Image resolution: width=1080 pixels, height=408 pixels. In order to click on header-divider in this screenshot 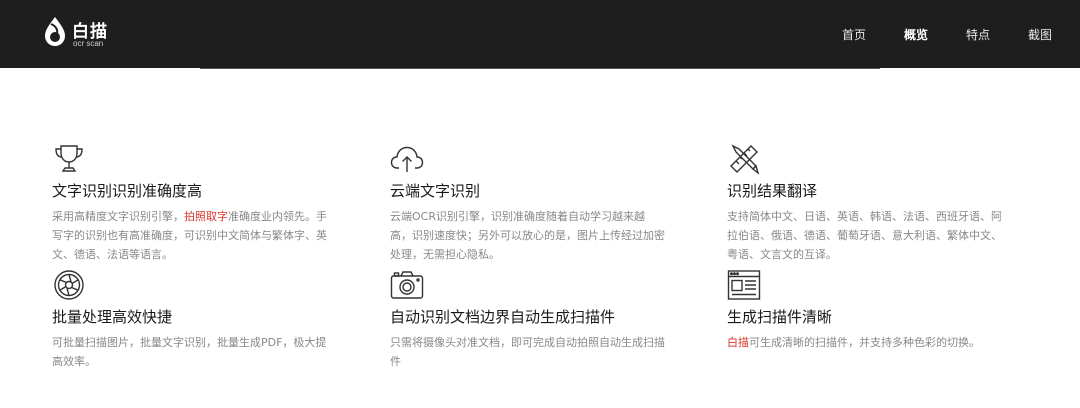, I will do `click(540, 68)`.